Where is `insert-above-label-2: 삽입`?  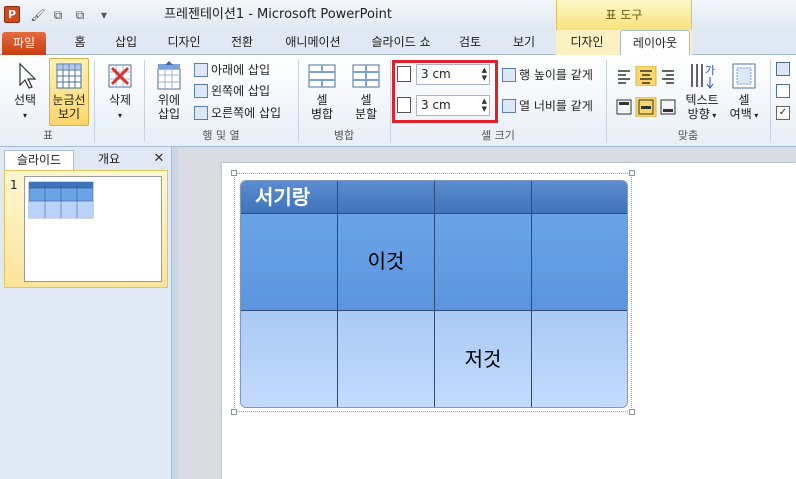 insert-above-label-2: 삽입 is located at coordinates (169, 114).